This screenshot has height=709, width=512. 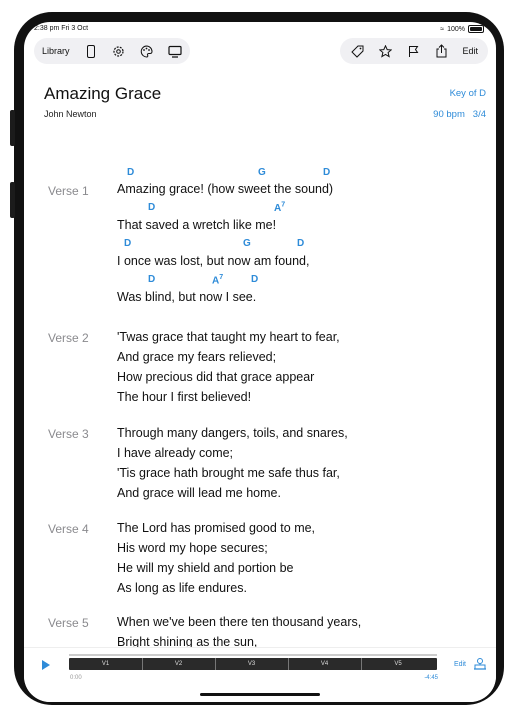 I want to click on device-icon, so click(x=91, y=51).